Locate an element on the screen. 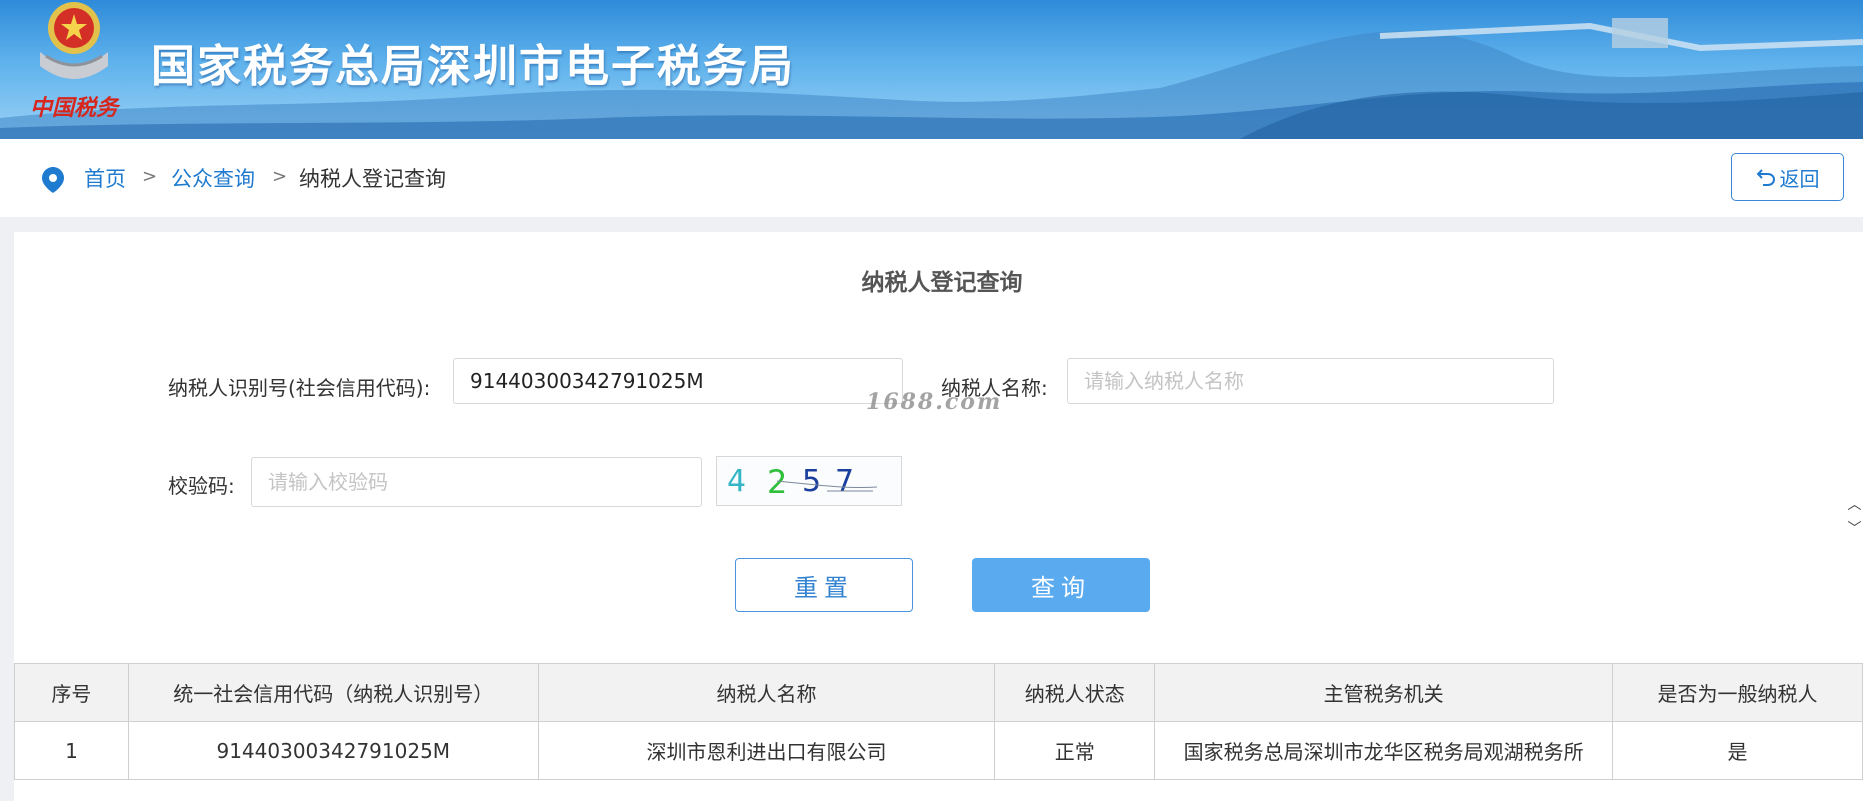  cell-index: 1 is located at coordinates (71, 750).